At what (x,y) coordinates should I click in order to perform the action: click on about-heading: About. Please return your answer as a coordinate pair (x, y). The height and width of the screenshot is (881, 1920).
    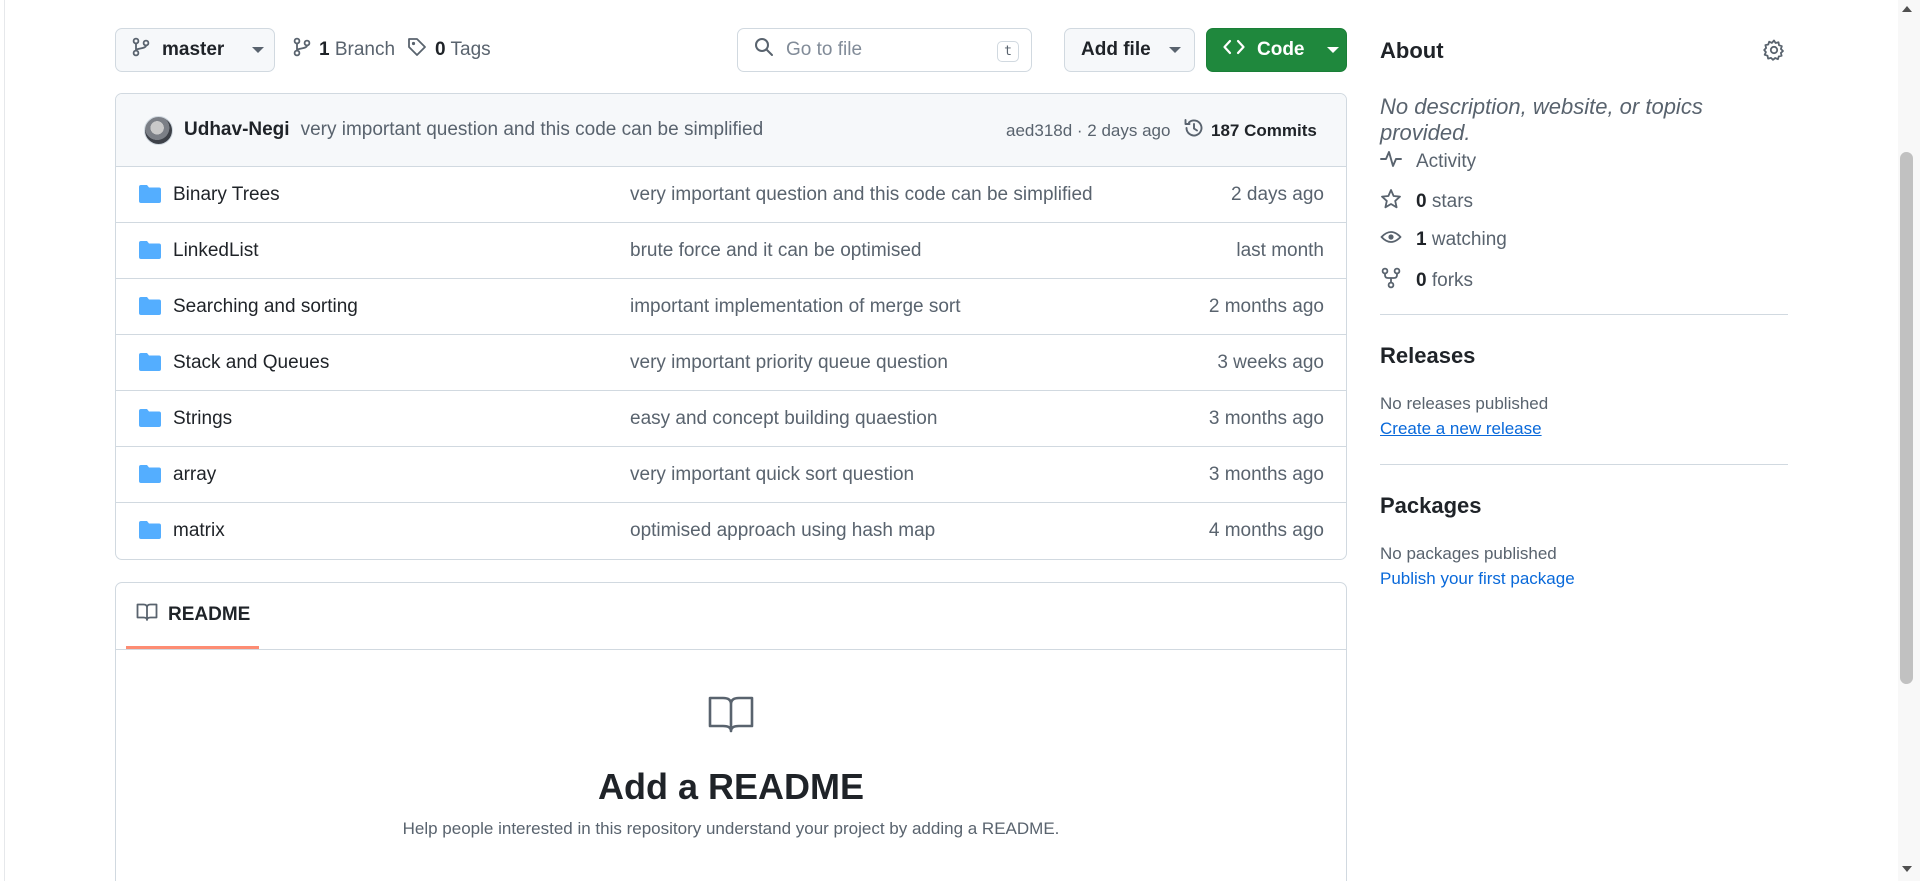
    Looking at the image, I should click on (1412, 50).